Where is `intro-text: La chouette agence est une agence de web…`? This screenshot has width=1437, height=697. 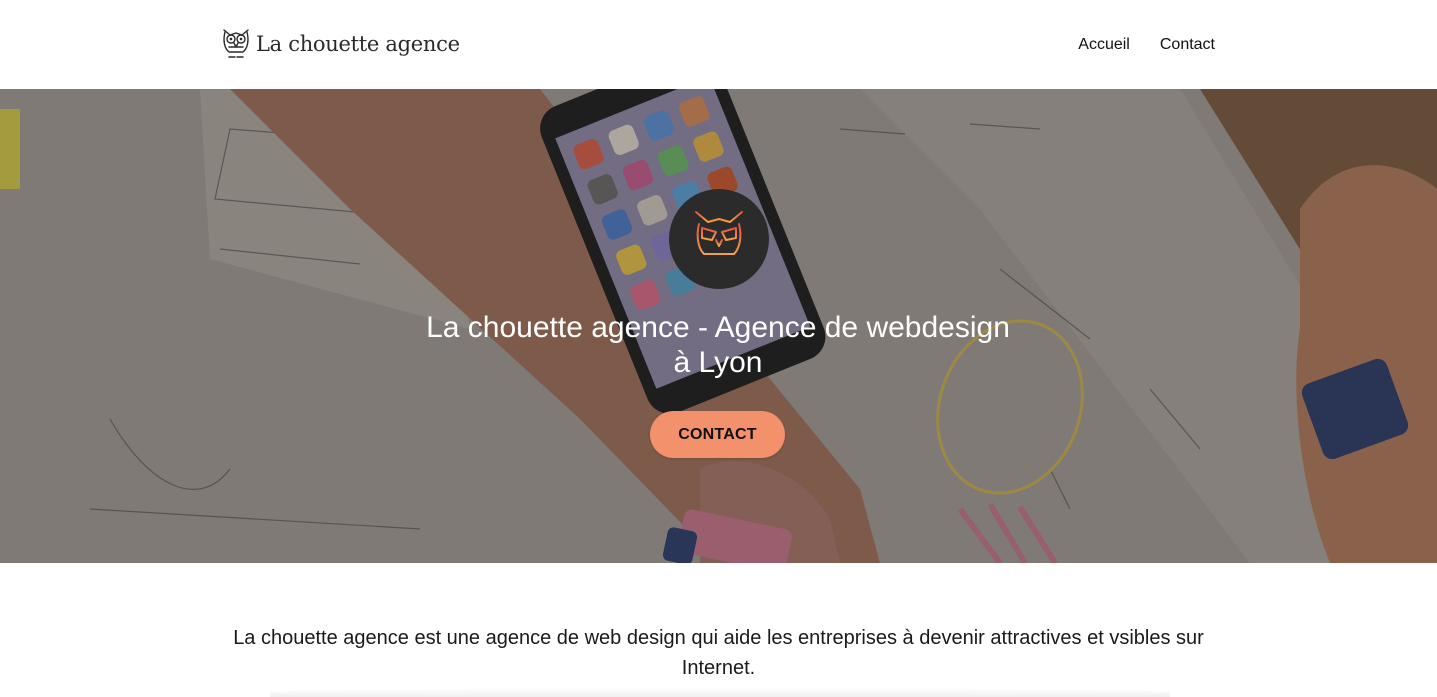
intro-text: La chouette agence est une agence de web… is located at coordinates (718, 653).